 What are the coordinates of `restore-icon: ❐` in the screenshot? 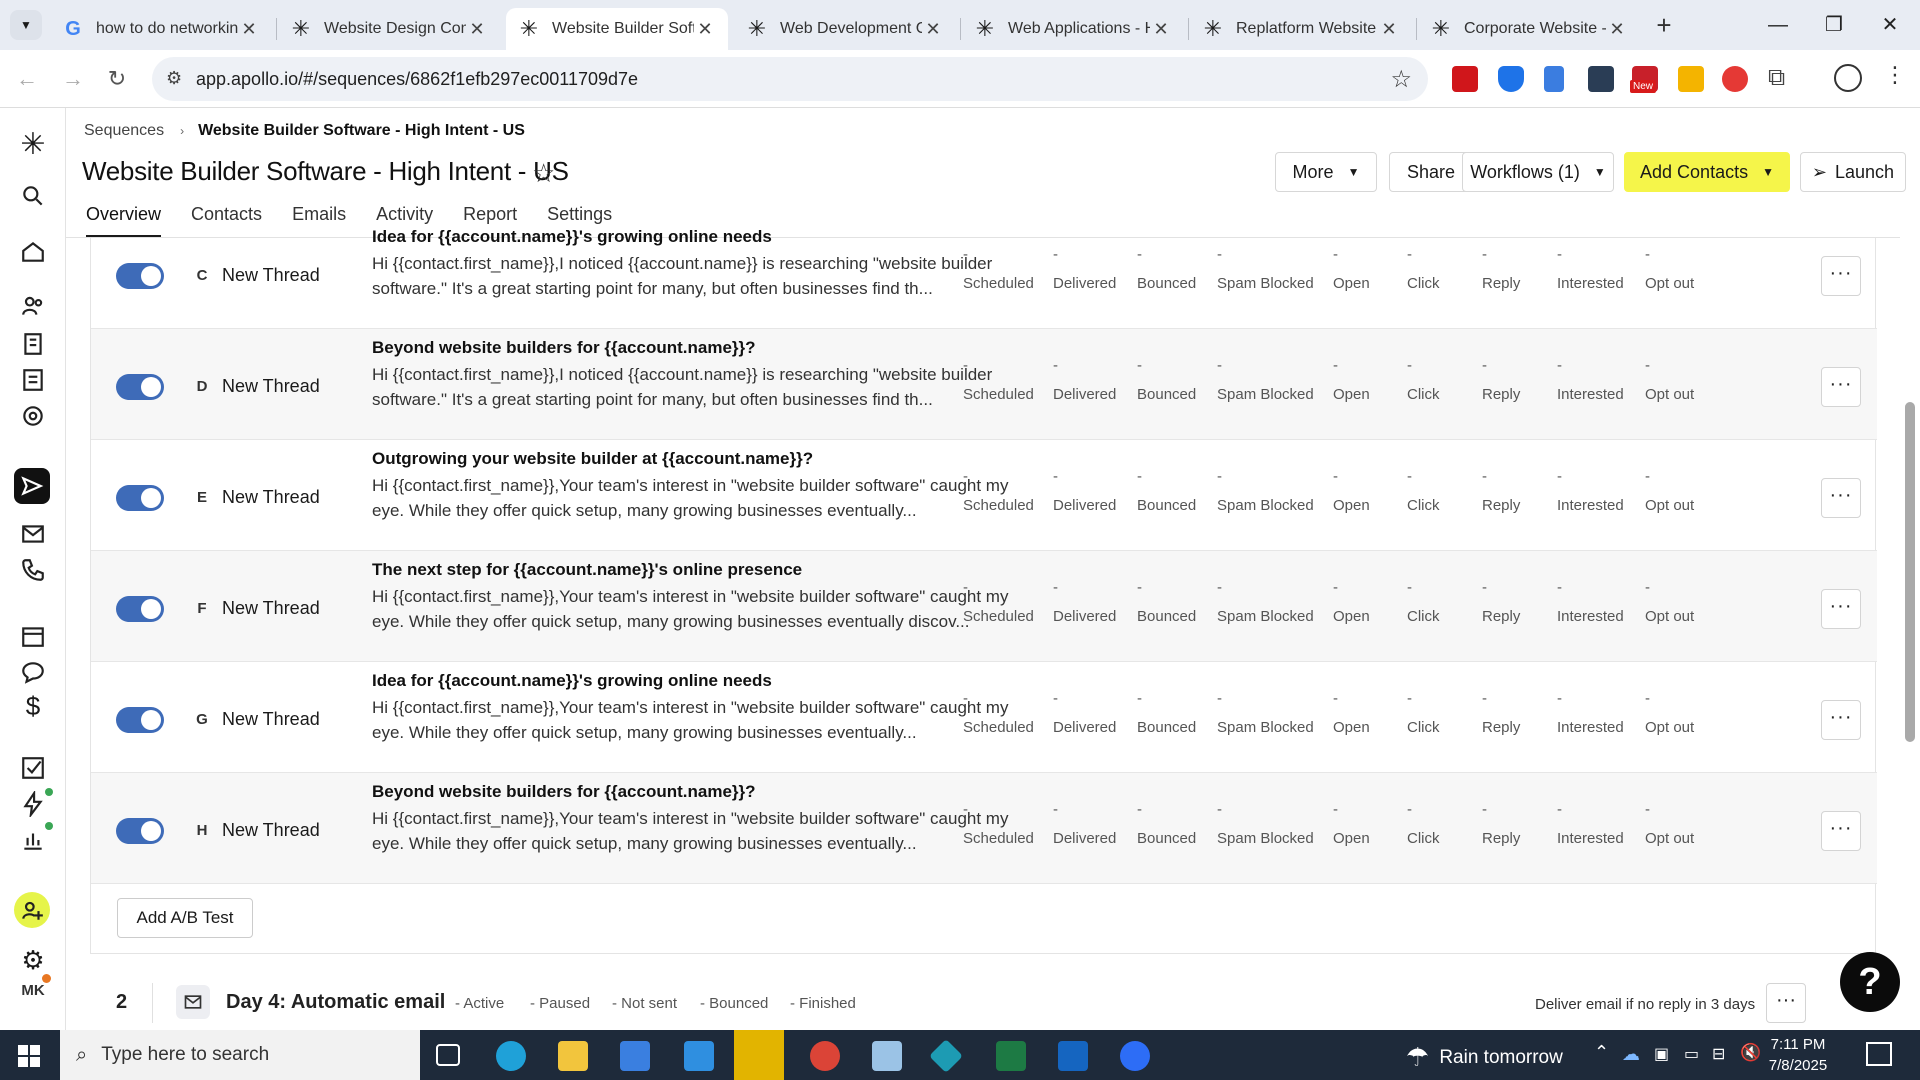 It's located at (1834, 25).